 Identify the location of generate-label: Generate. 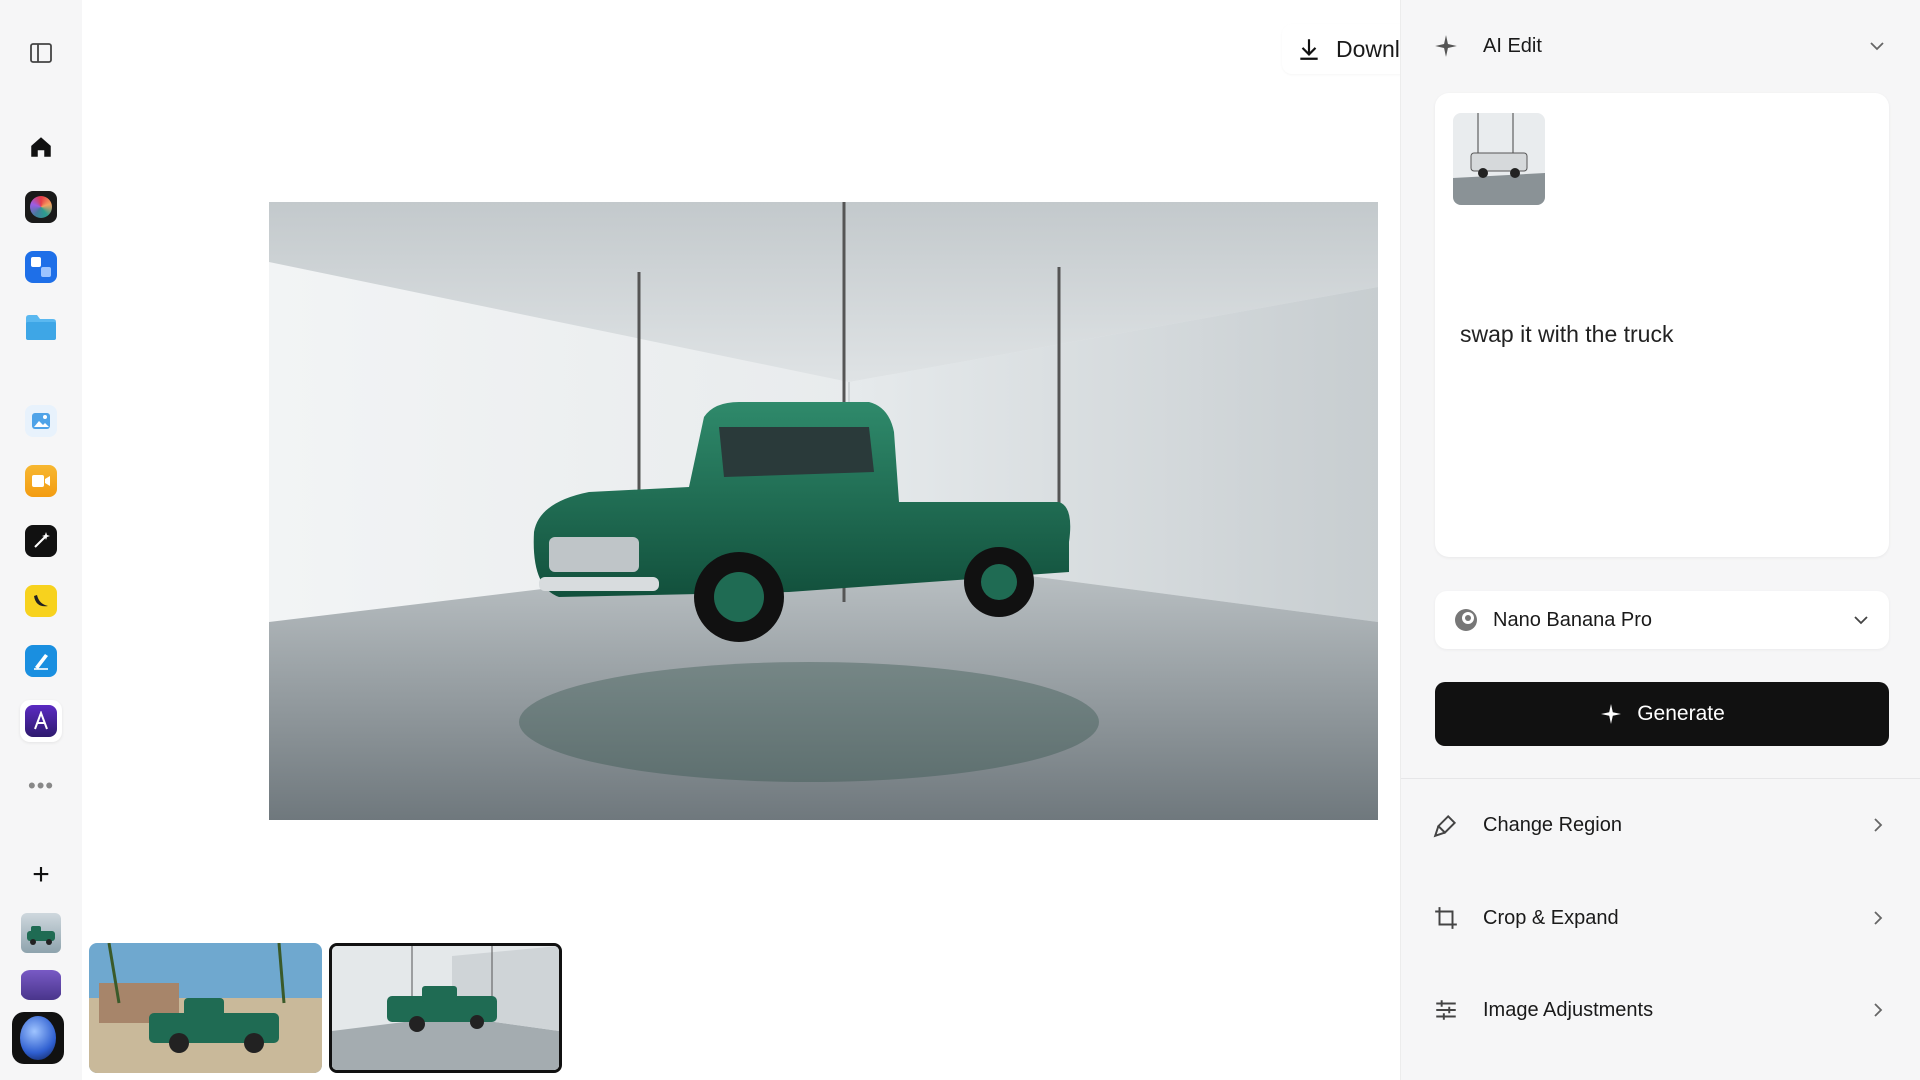
(1681, 713).